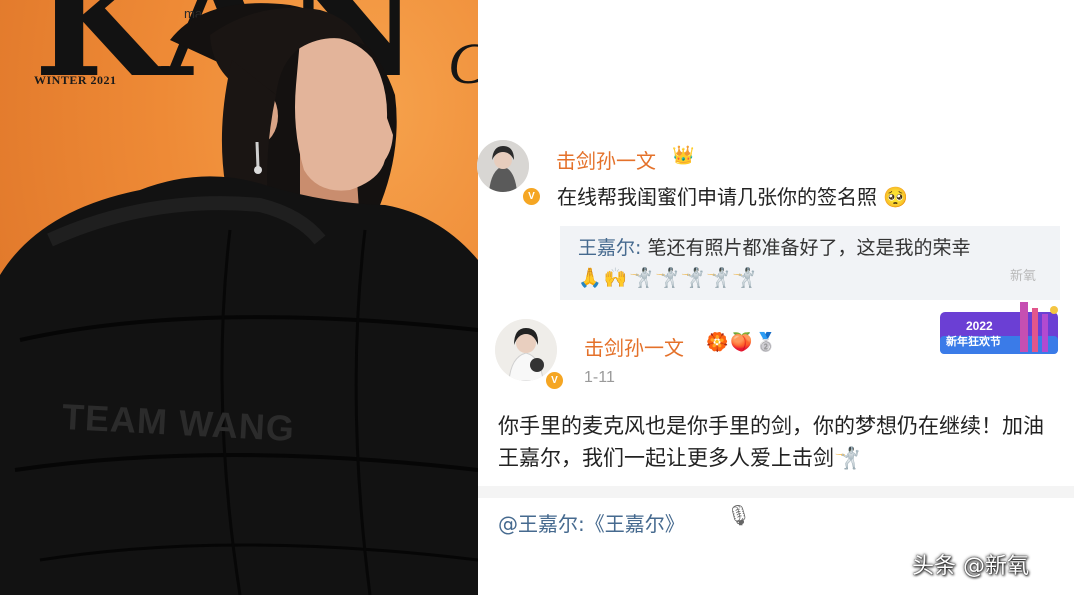 This screenshot has width=1074, height=595. I want to click on banner-year: 2022, so click(979, 326).